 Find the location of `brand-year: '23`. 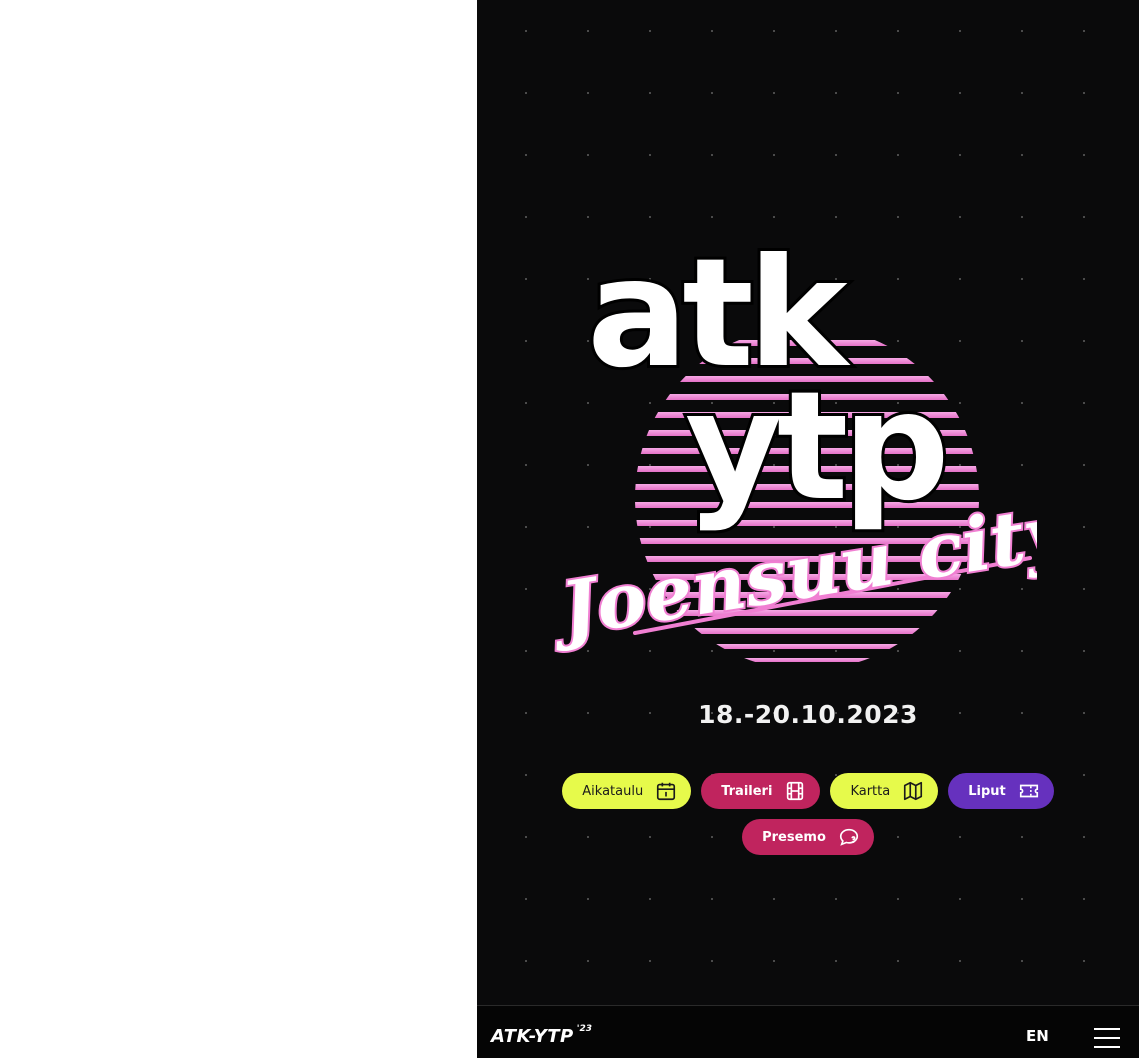

brand-year: '23 is located at coordinates (584, 1029).